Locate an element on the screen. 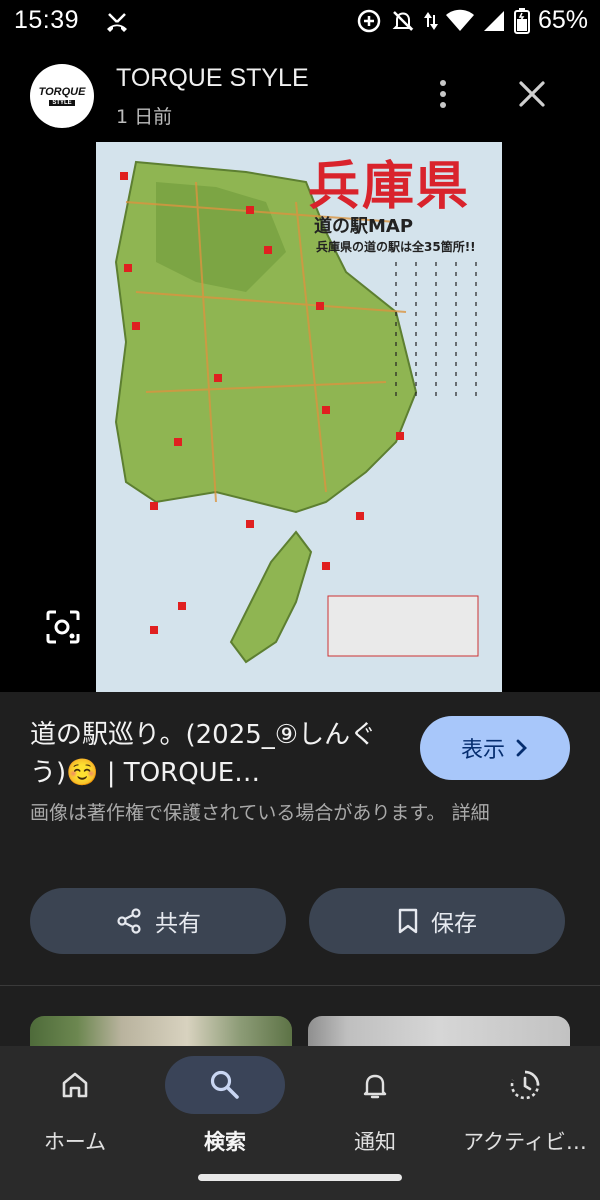 The width and height of the screenshot is (600, 1200). nav-item-search: 検索 is located at coordinates (225, 1106).